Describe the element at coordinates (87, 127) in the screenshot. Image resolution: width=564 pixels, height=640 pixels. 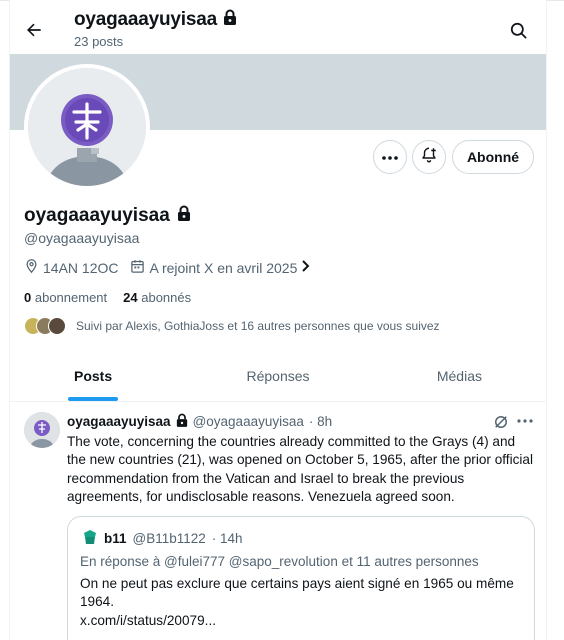
I see `profile-avatar` at that location.